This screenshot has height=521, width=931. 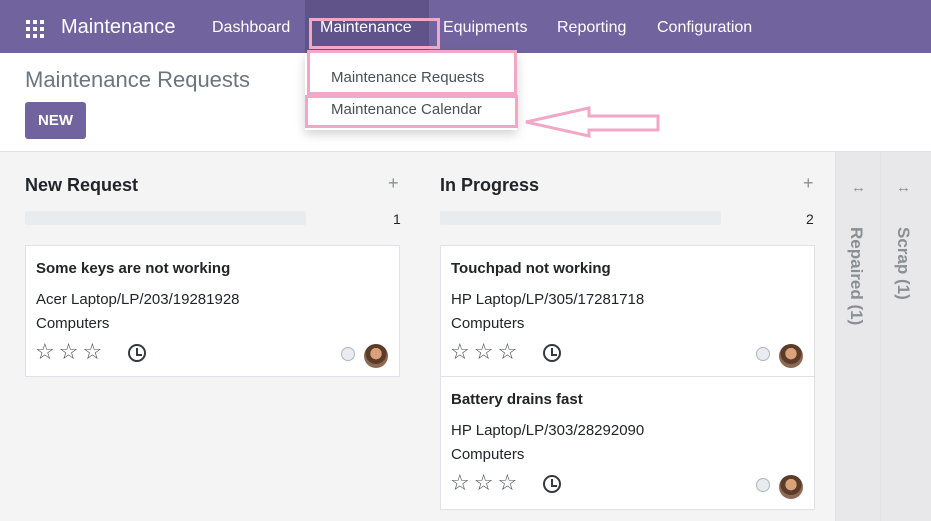 What do you see at coordinates (118, 27) in the screenshot?
I see `app-brand: Maintenance` at bounding box center [118, 27].